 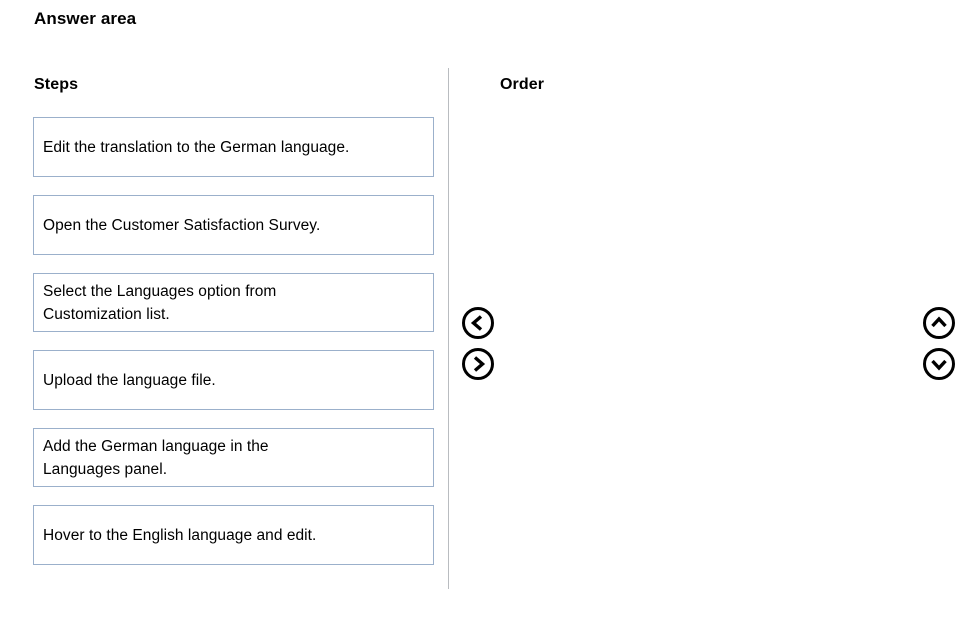 I want to click on move-between-columns-controls, so click(x=478, y=343).